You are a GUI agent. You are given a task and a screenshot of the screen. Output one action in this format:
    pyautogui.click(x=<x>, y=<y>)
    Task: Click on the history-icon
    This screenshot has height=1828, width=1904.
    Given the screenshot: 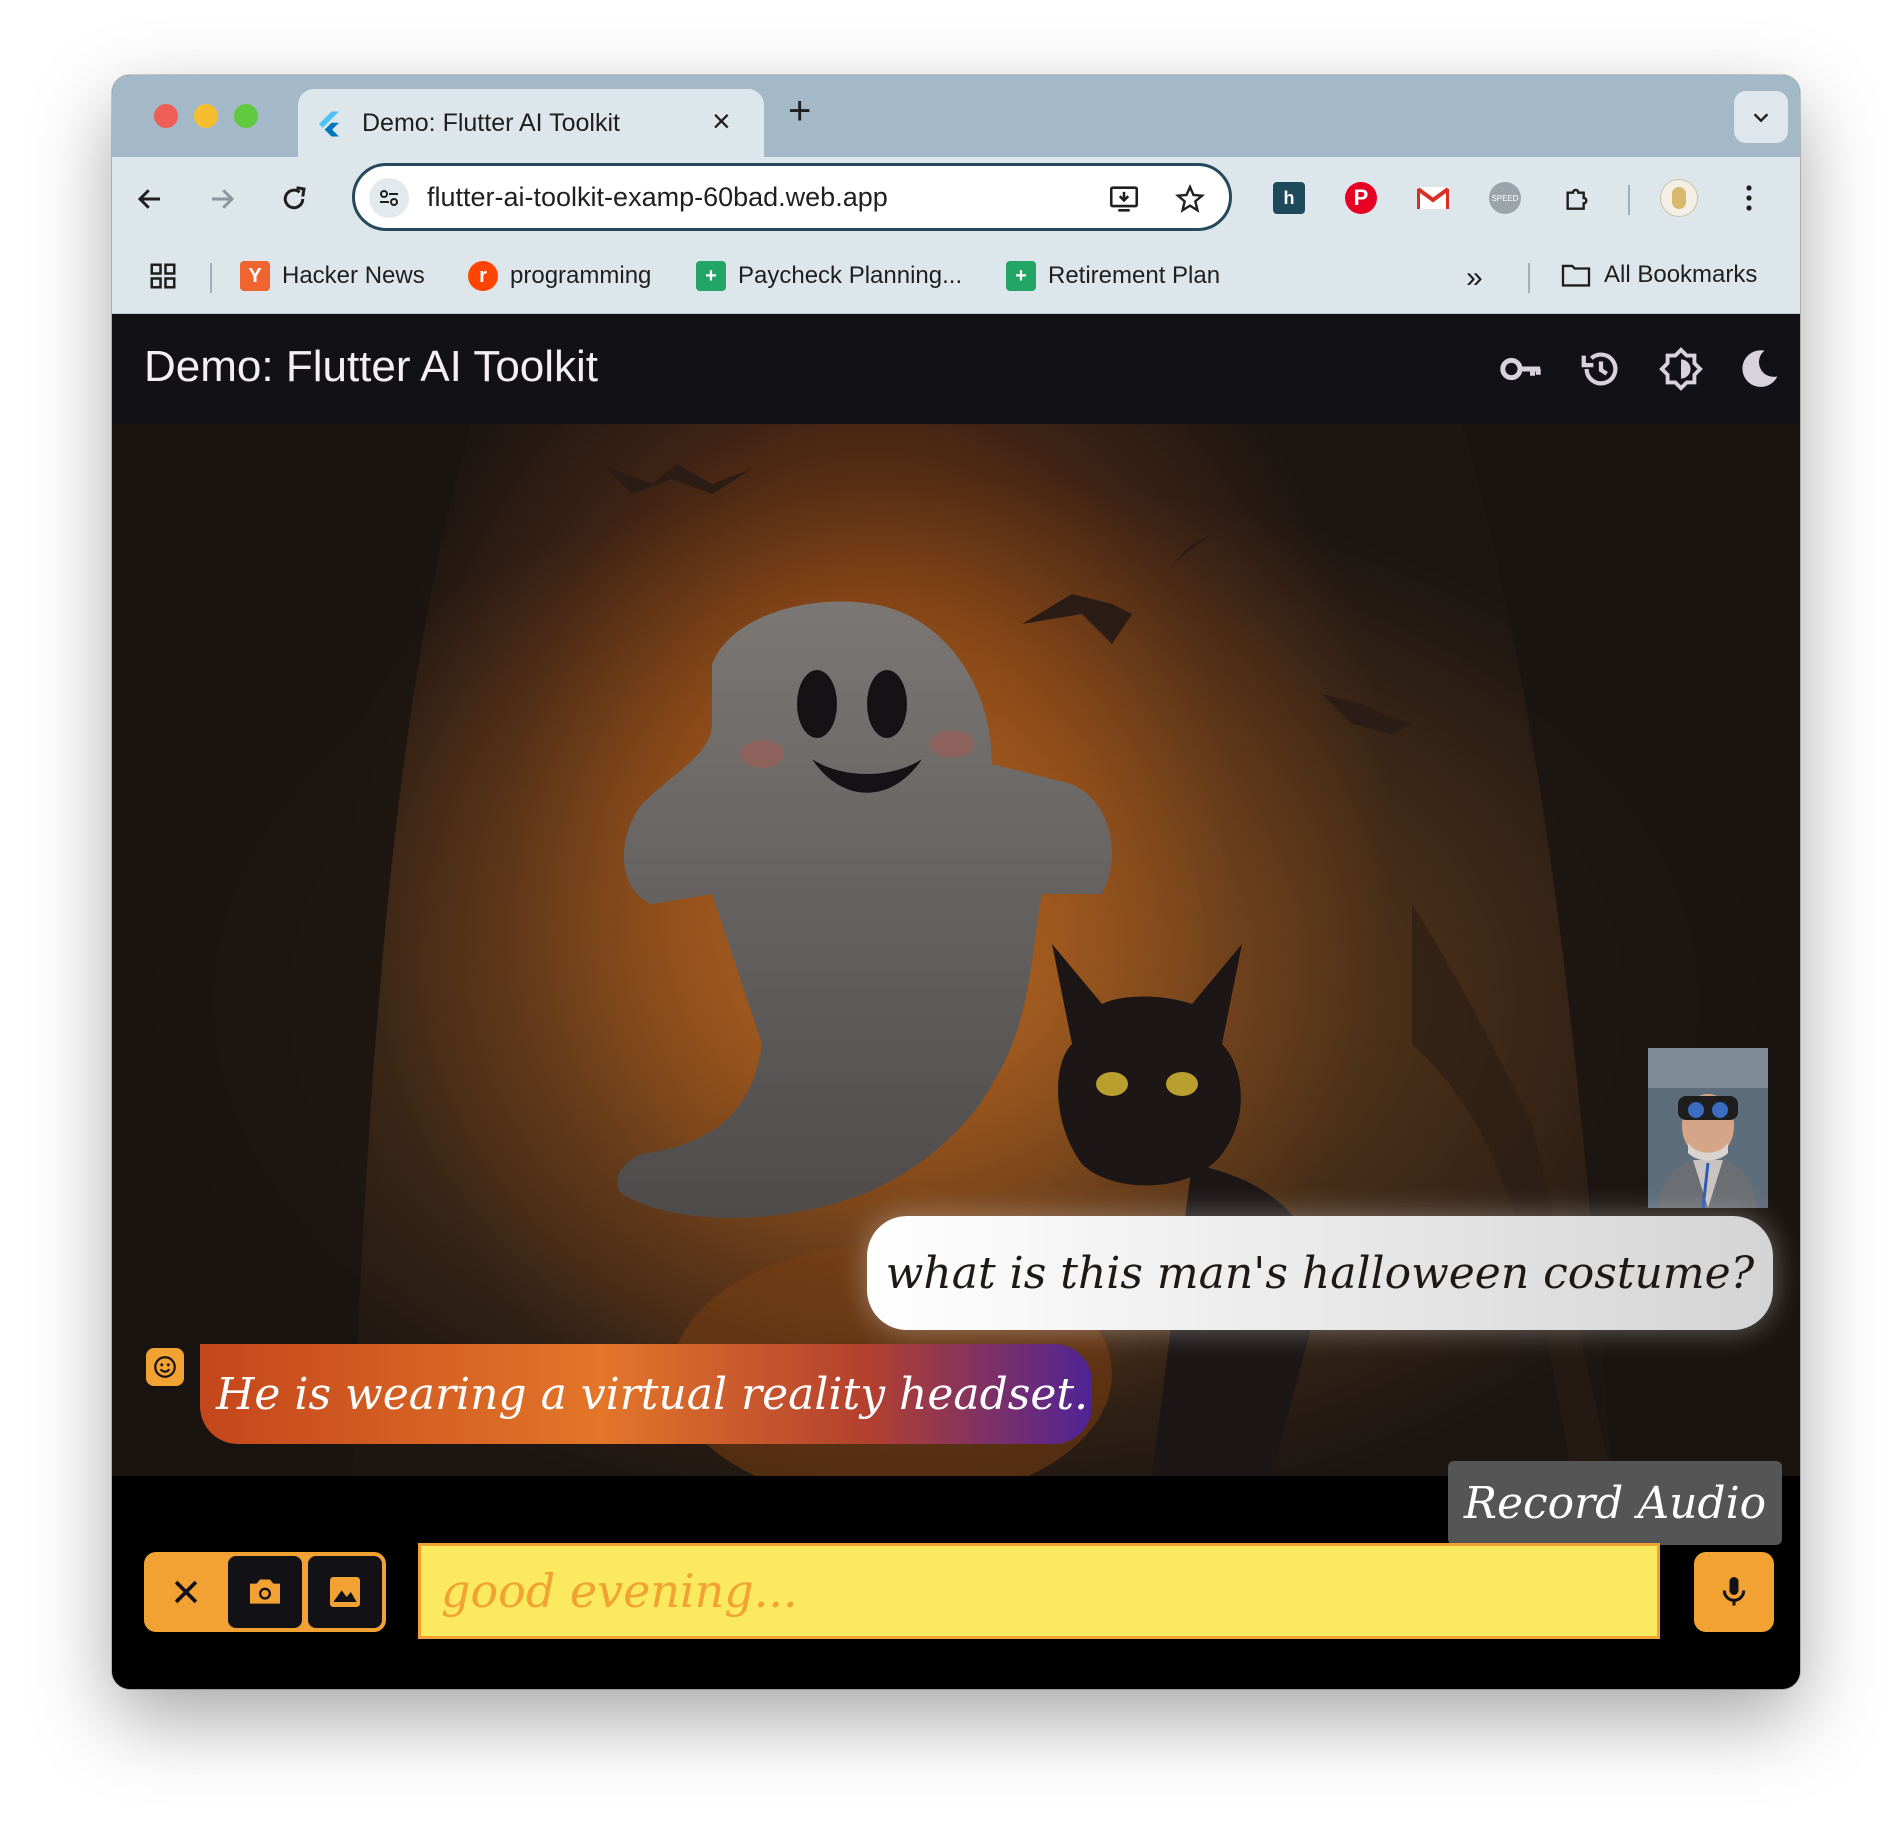 What is the action you would take?
    pyautogui.click(x=1599, y=369)
    